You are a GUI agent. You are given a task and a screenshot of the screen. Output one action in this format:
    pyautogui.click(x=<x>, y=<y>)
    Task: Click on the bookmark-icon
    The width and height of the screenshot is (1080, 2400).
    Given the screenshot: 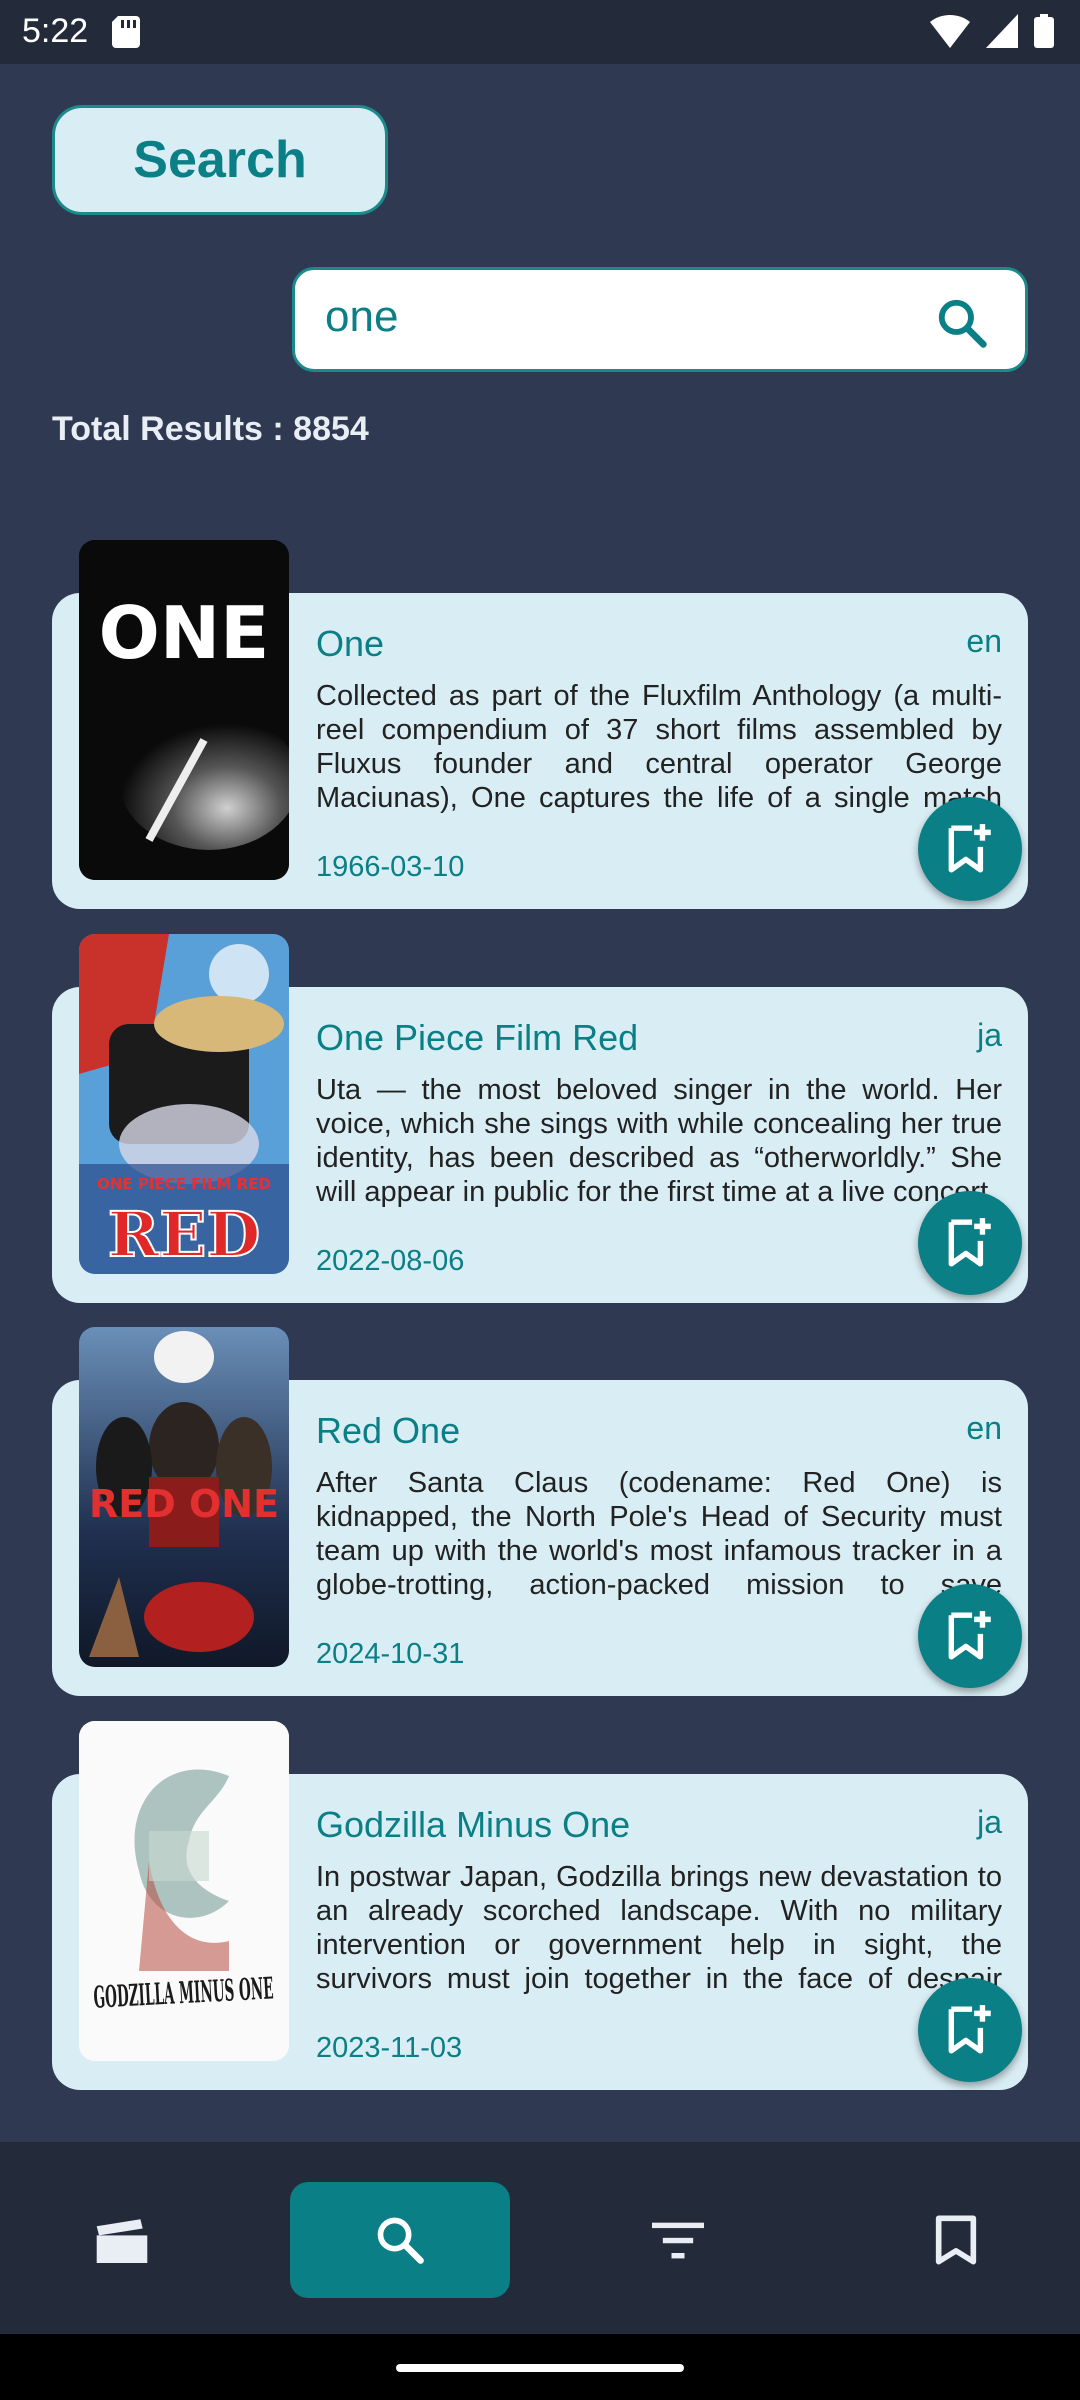 What is the action you would take?
    pyautogui.click(x=956, y=2240)
    